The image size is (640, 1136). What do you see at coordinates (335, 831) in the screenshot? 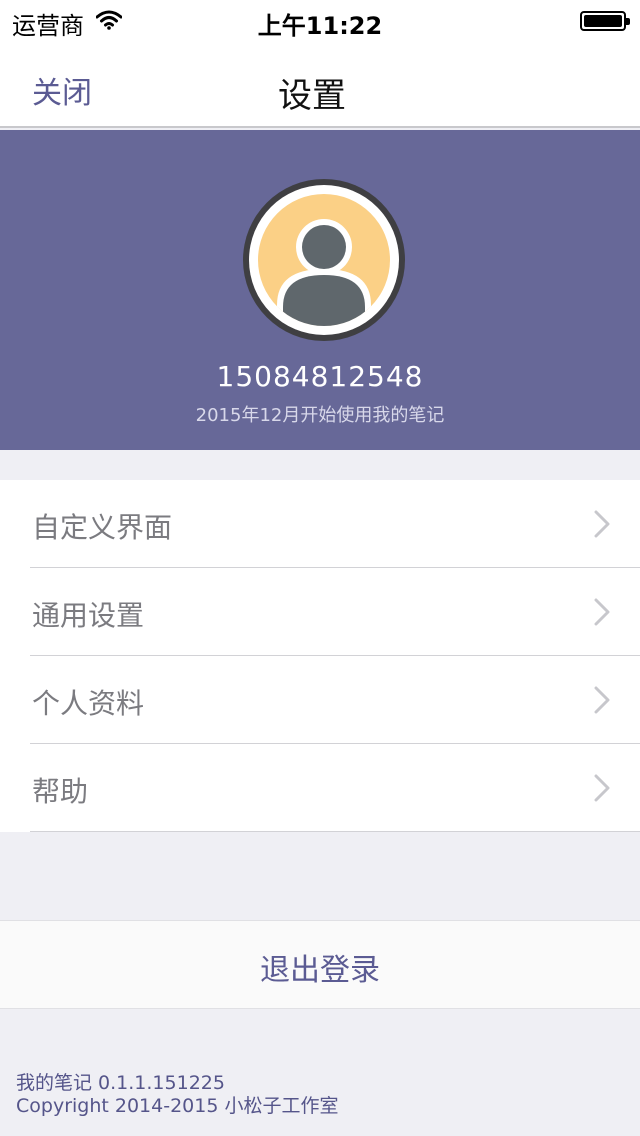
I see `divider` at bounding box center [335, 831].